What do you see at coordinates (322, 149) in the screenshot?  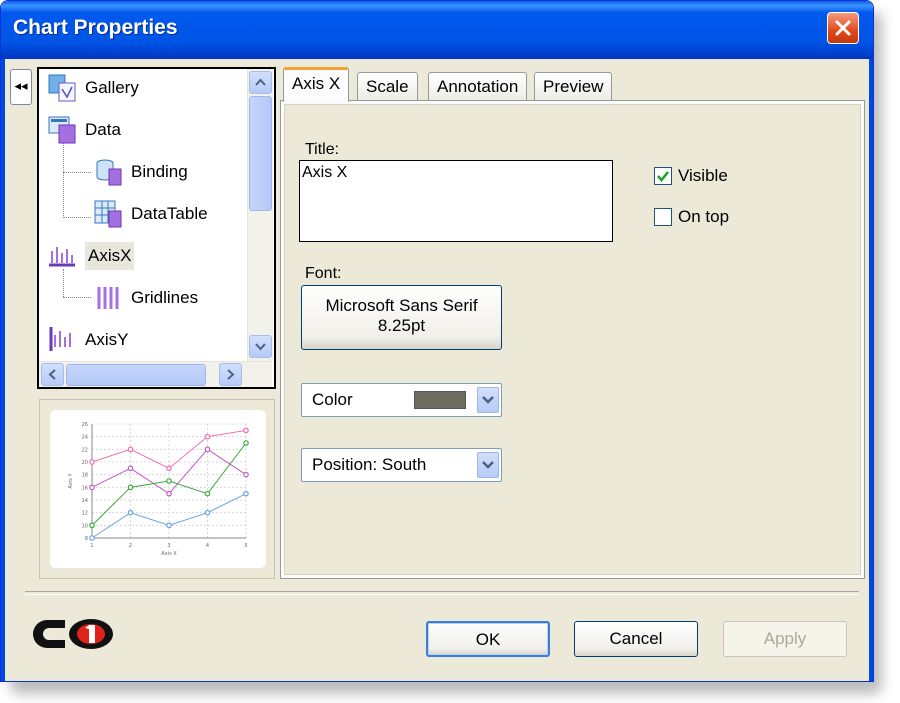 I see `title-label: Title:` at bounding box center [322, 149].